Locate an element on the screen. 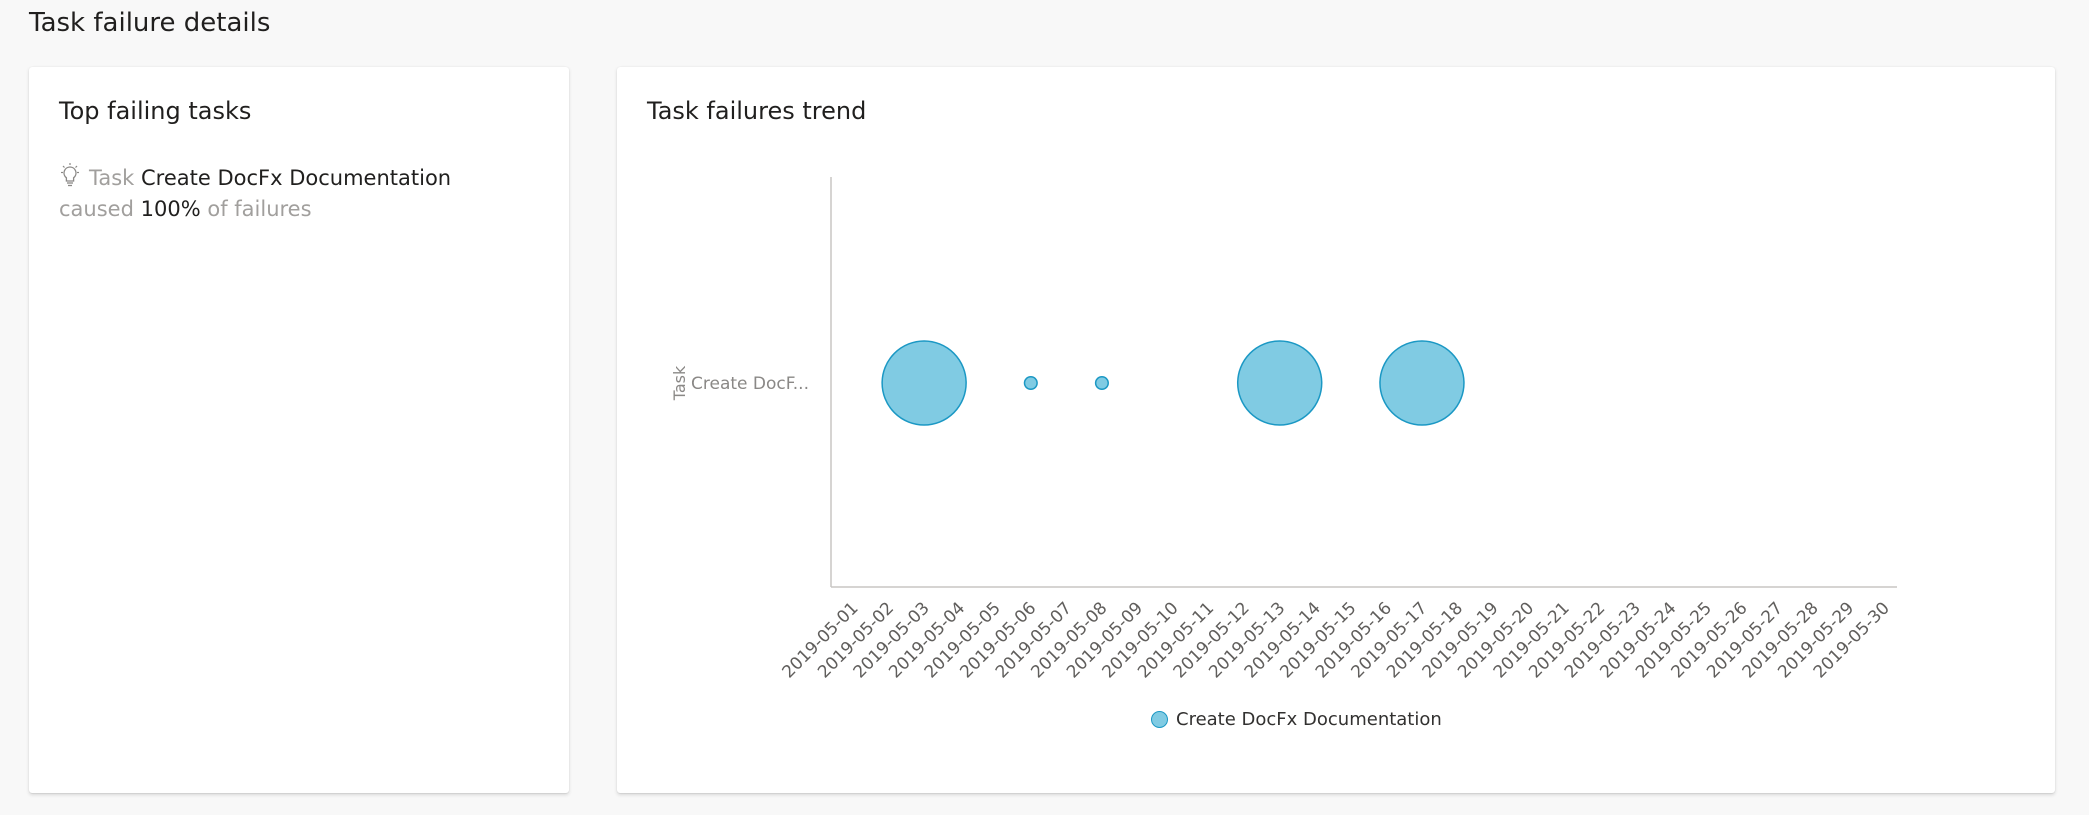 The image size is (2089, 815). y-axis-title: Task is located at coordinates (679, 383).